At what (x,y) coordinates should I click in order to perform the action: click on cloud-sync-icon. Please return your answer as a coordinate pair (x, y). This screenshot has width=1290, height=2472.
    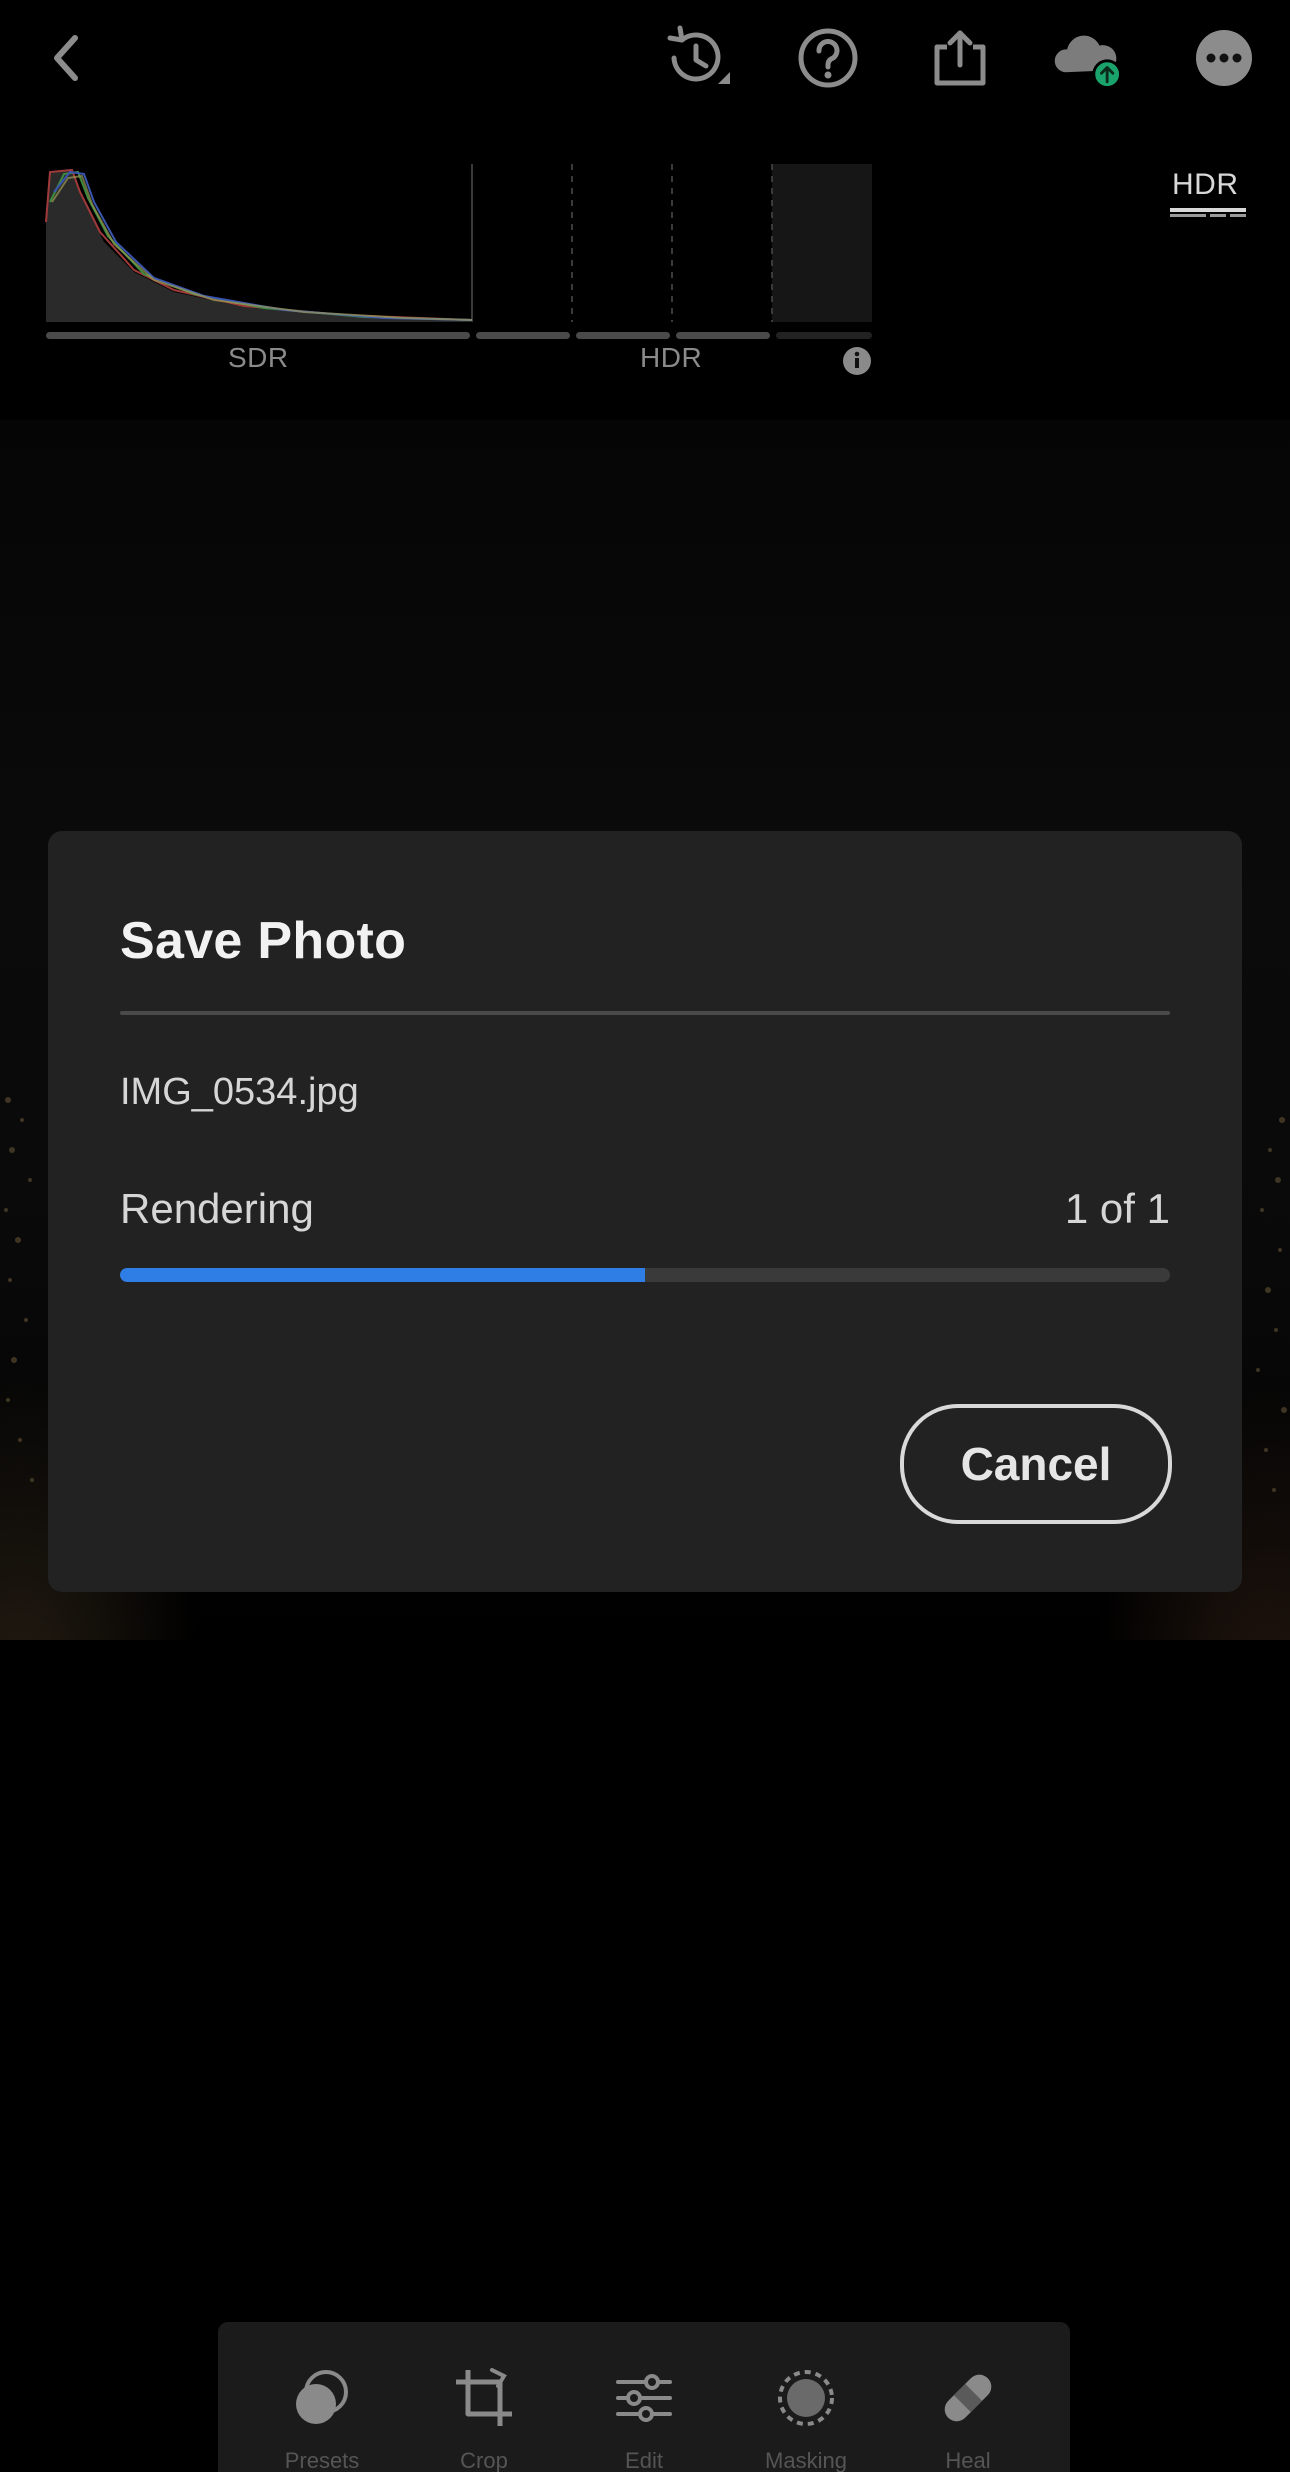
    Looking at the image, I should click on (1090, 58).